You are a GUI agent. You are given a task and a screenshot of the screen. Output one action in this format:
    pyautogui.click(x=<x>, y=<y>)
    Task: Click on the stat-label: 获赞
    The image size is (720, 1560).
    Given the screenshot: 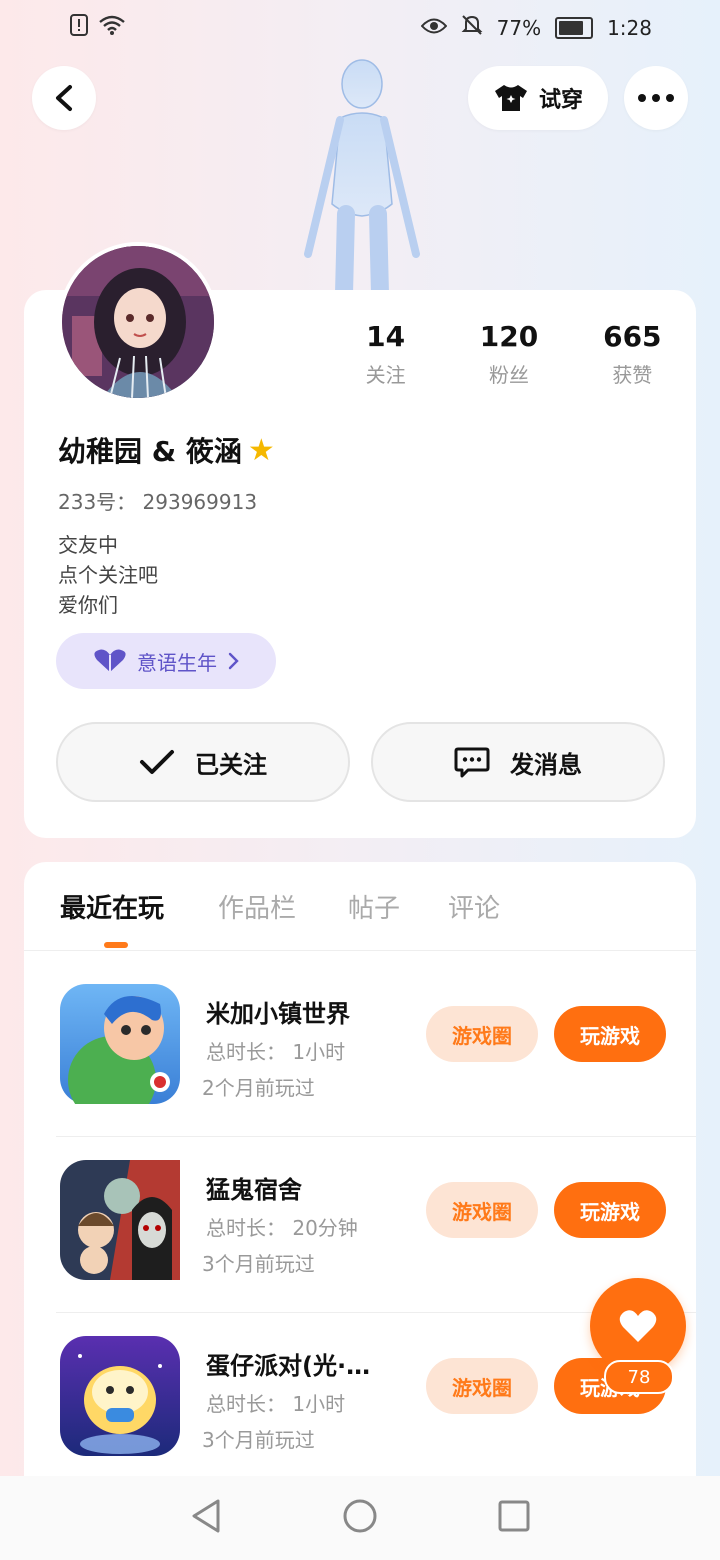 What is the action you would take?
    pyautogui.click(x=632, y=375)
    